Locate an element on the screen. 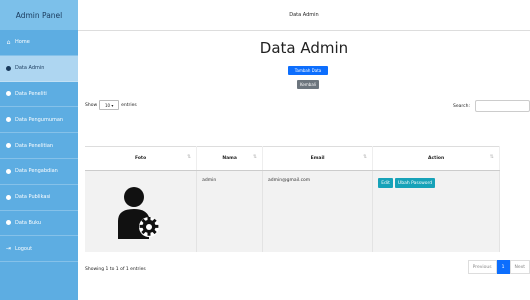 The height and width of the screenshot is (300, 530). sidebar-item-label: Data Publikasi is located at coordinates (33, 197).